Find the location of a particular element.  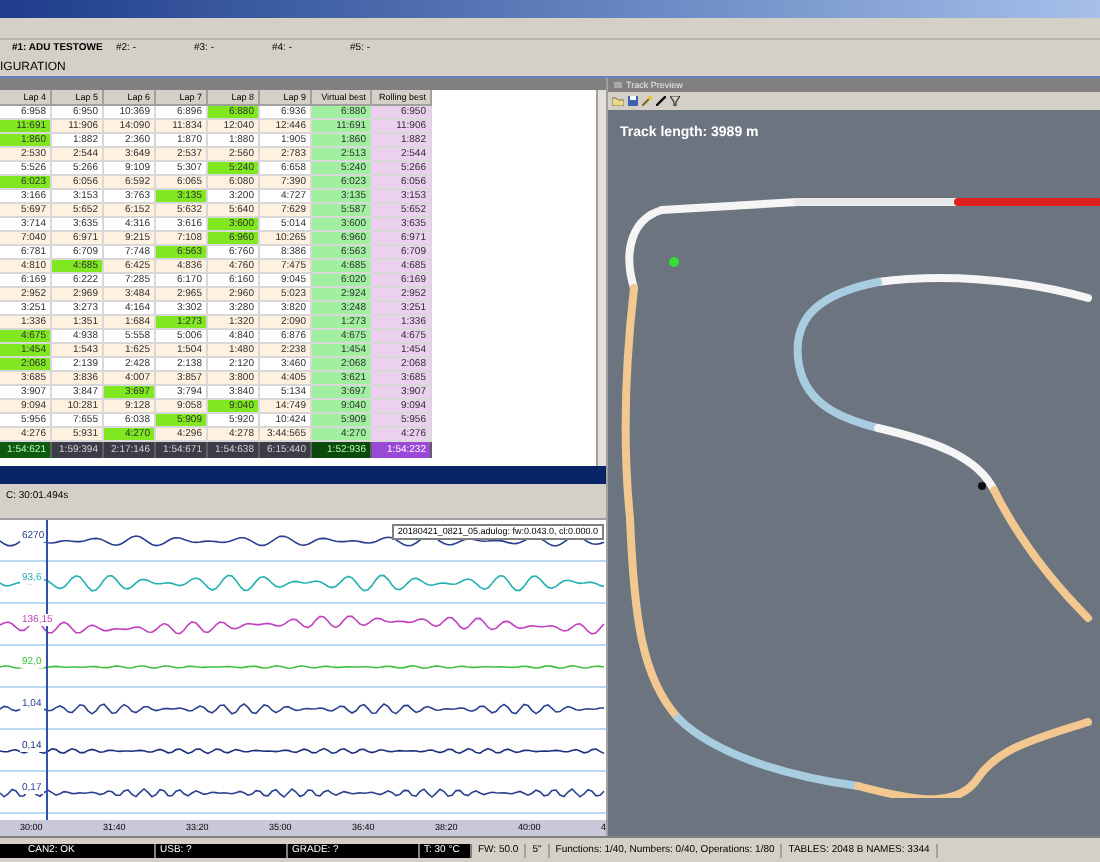

scrollbar is located at coordinates (601, 278).